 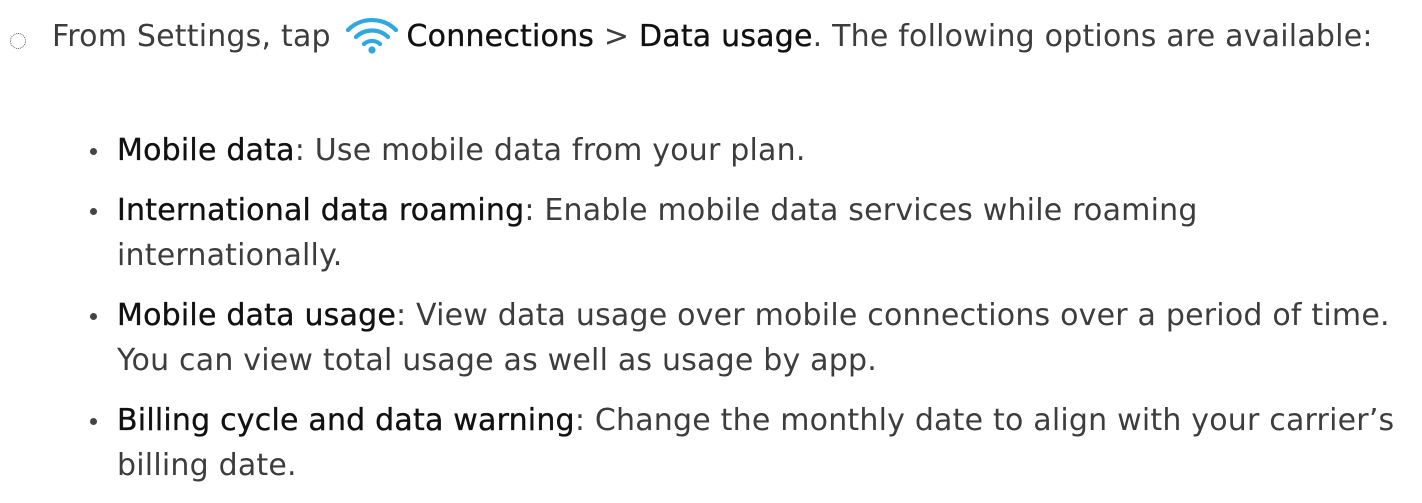 What do you see at coordinates (550, 150) in the screenshot?
I see `option-description: : Use mobile data from your plan.` at bounding box center [550, 150].